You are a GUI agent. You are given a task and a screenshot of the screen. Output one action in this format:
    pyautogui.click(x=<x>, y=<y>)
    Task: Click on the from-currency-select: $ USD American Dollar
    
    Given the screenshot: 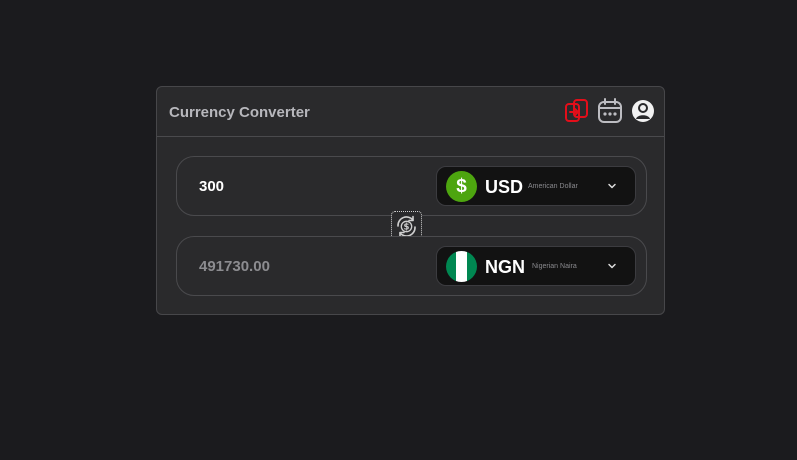 What is the action you would take?
    pyautogui.click(x=536, y=186)
    